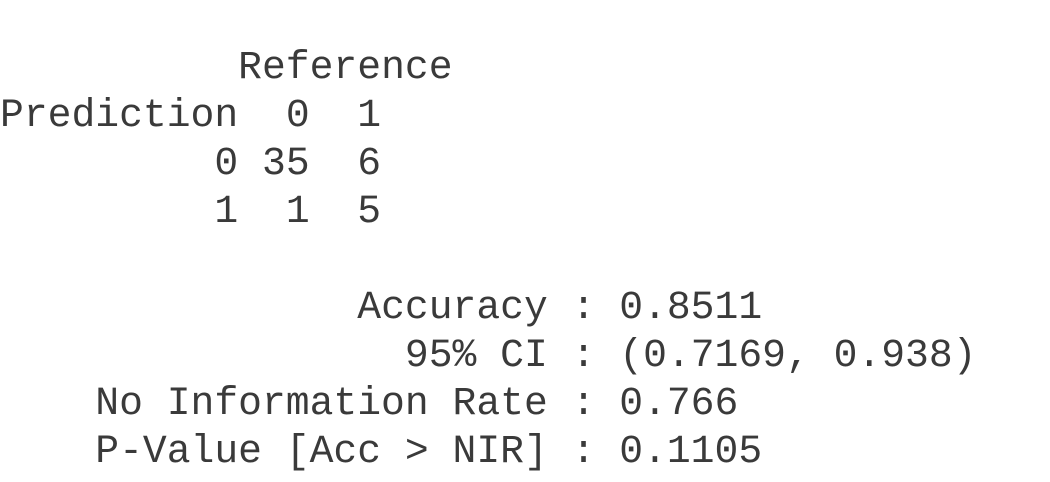 The image size is (1050, 482). Describe the element at coordinates (488, 164) in the screenshot. I see `matrix-row-0: 0 35 6` at that location.